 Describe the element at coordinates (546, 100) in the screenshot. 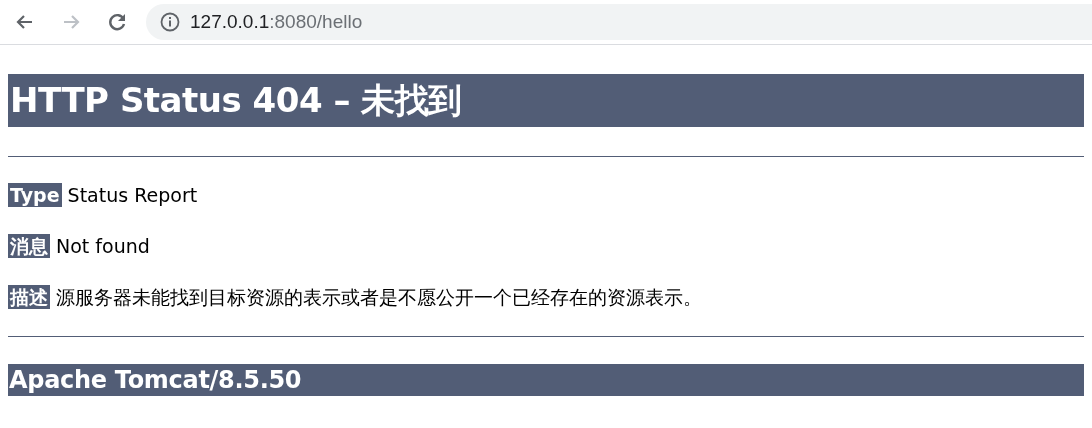

I see `page-heading: HTTP Status 404 – 未找到` at that location.